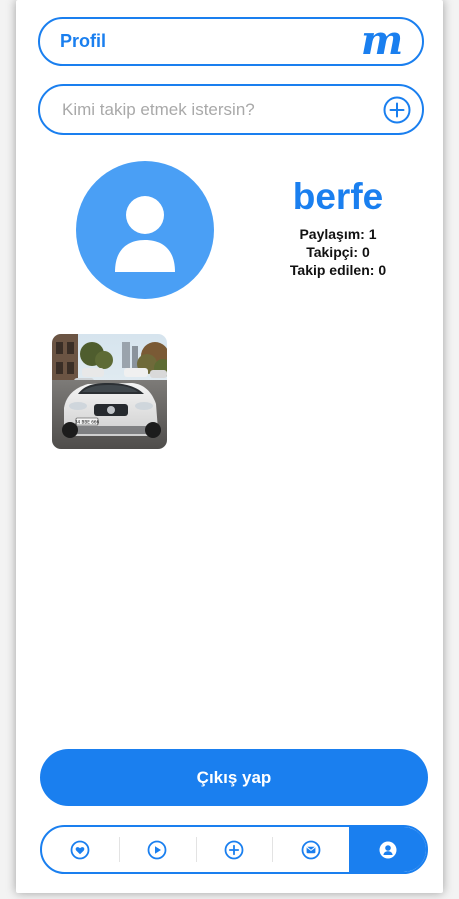 This screenshot has width=459, height=899. I want to click on page-title: Profil, so click(83, 41).